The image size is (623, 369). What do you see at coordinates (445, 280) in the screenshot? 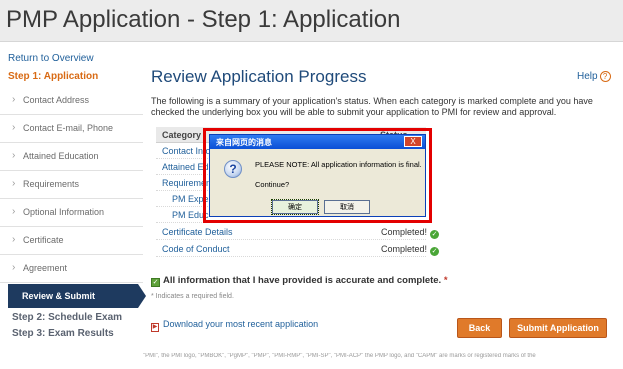
I see `required-star: *` at bounding box center [445, 280].